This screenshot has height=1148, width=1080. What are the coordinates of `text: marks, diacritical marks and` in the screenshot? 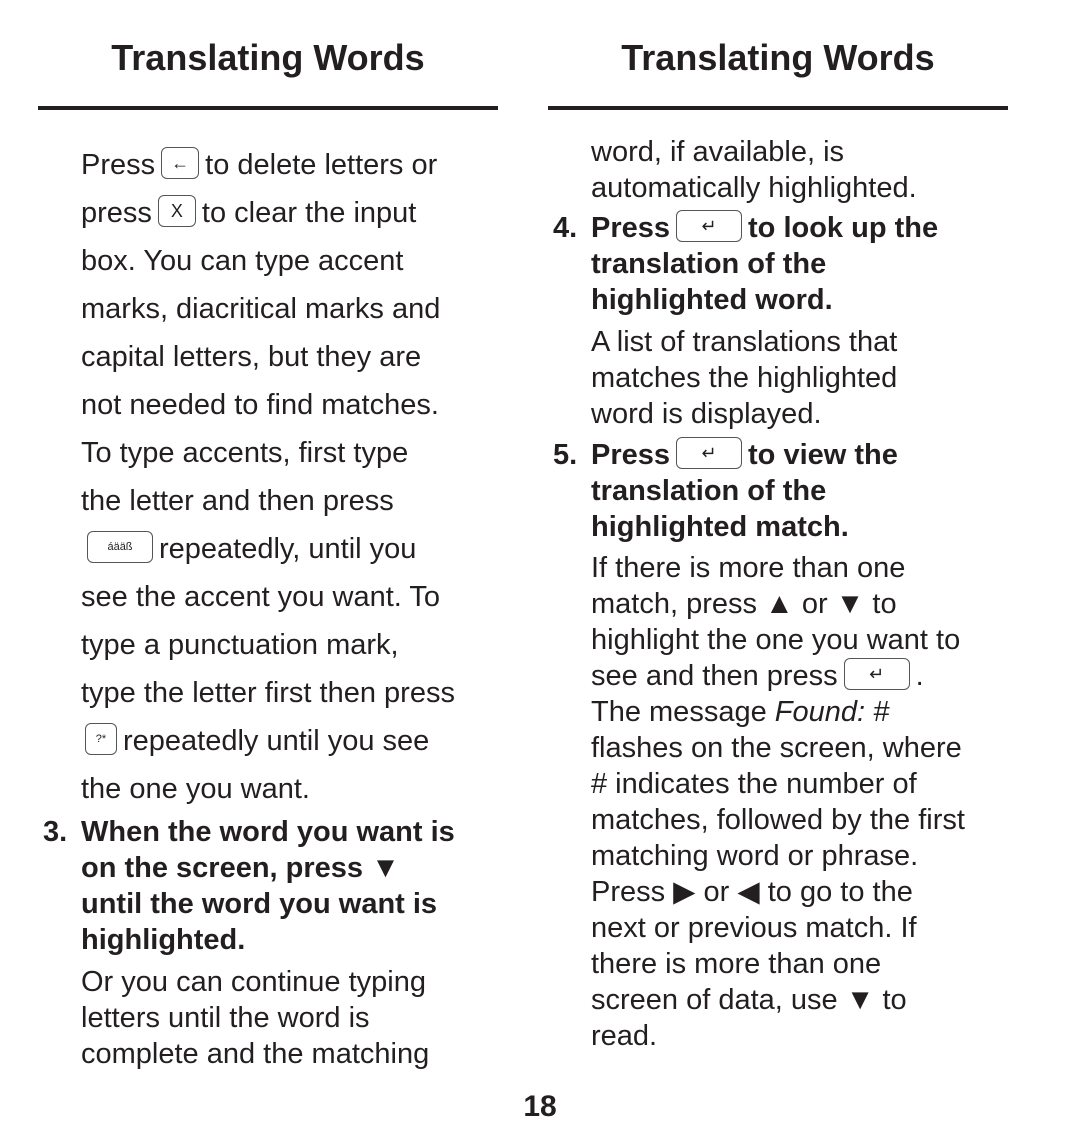 It's located at (261, 309).